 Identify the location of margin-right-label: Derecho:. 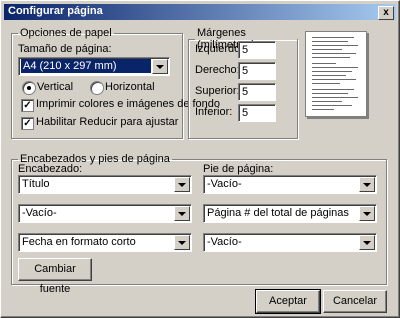
(217, 70).